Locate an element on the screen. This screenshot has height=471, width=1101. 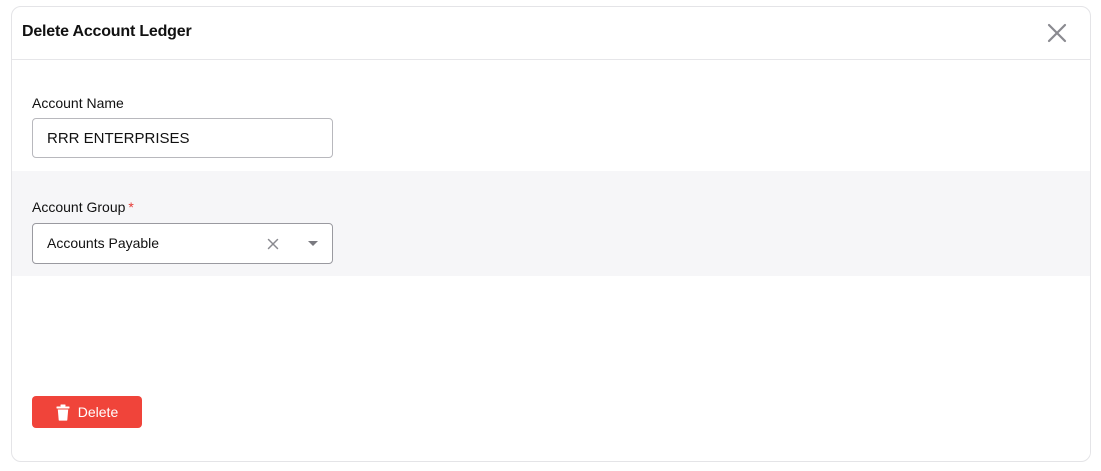
clear-icon is located at coordinates (273, 244).